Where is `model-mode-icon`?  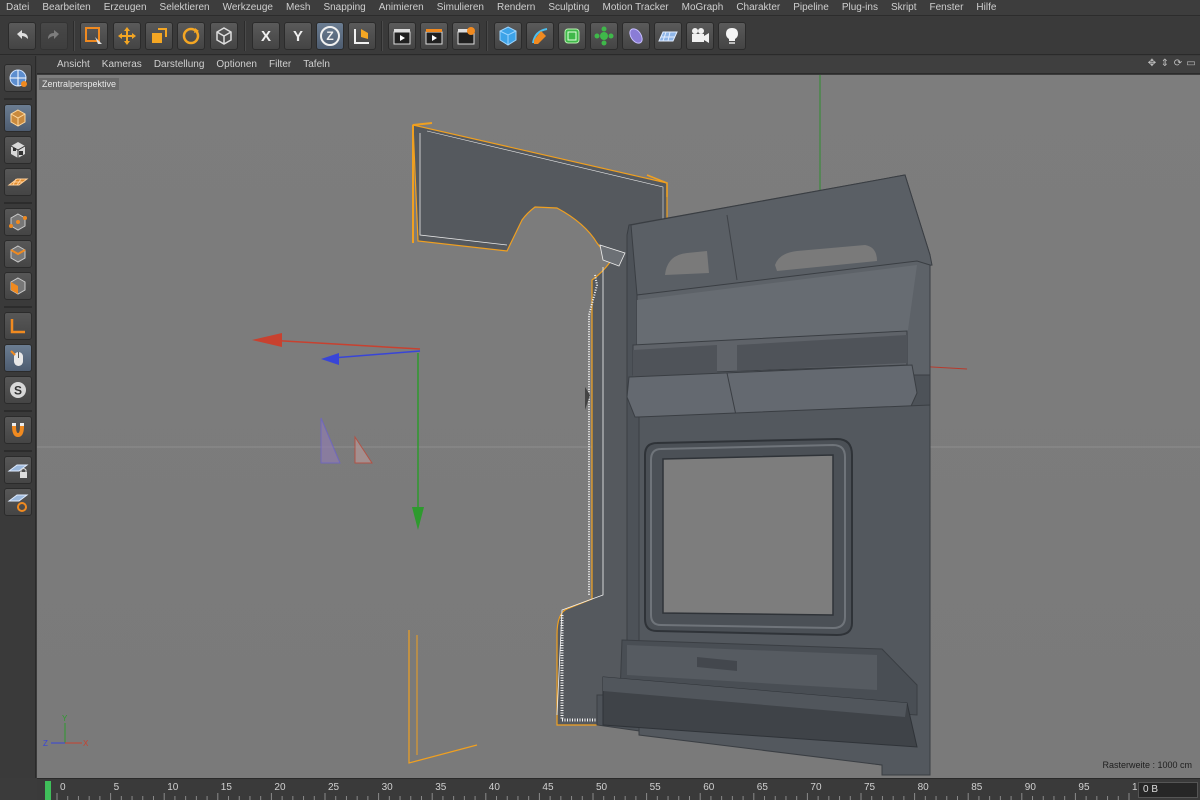
model-mode-icon is located at coordinates (18, 118).